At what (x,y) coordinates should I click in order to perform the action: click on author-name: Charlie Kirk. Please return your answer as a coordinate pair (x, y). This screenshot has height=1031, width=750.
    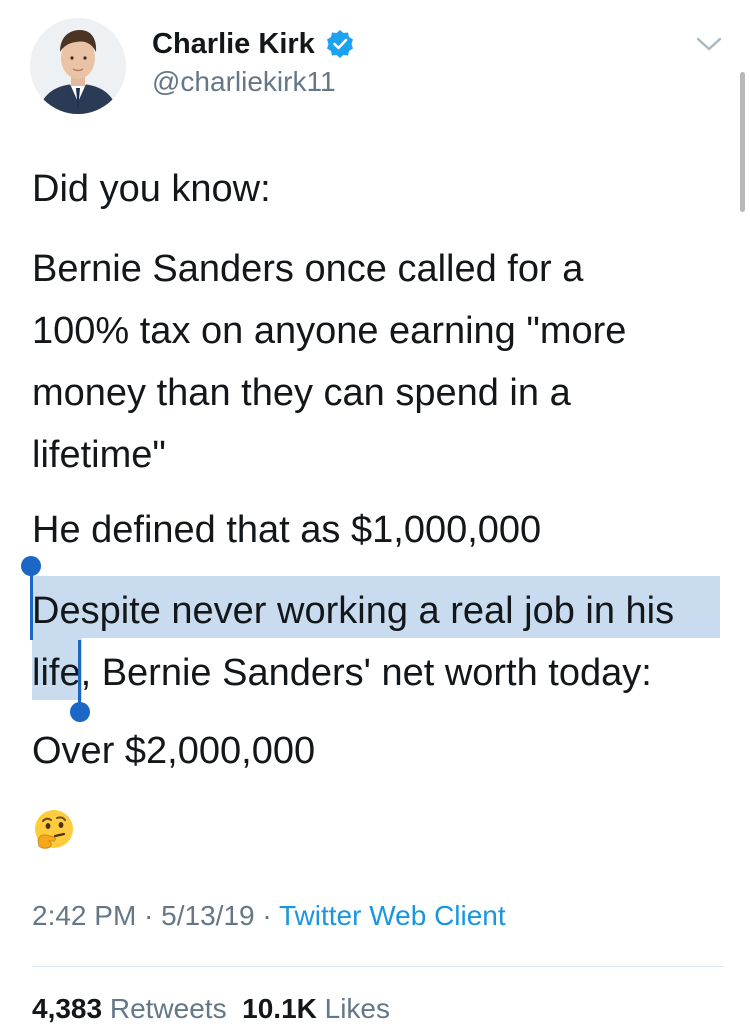
    Looking at the image, I should click on (233, 44).